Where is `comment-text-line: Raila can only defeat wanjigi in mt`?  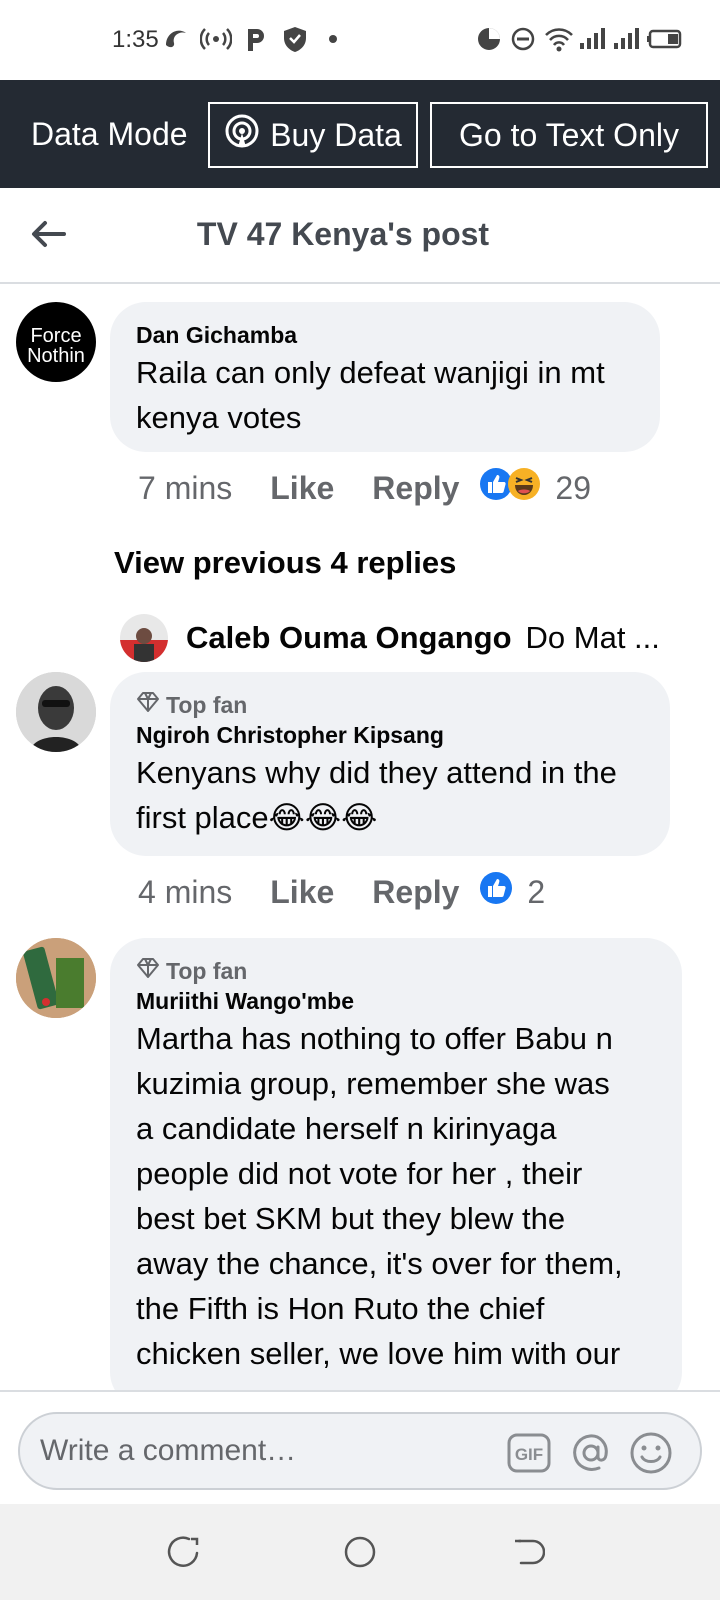 comment-text-line: Raila can only defeat wanjigi in mt is located at coordinates (370, 372).